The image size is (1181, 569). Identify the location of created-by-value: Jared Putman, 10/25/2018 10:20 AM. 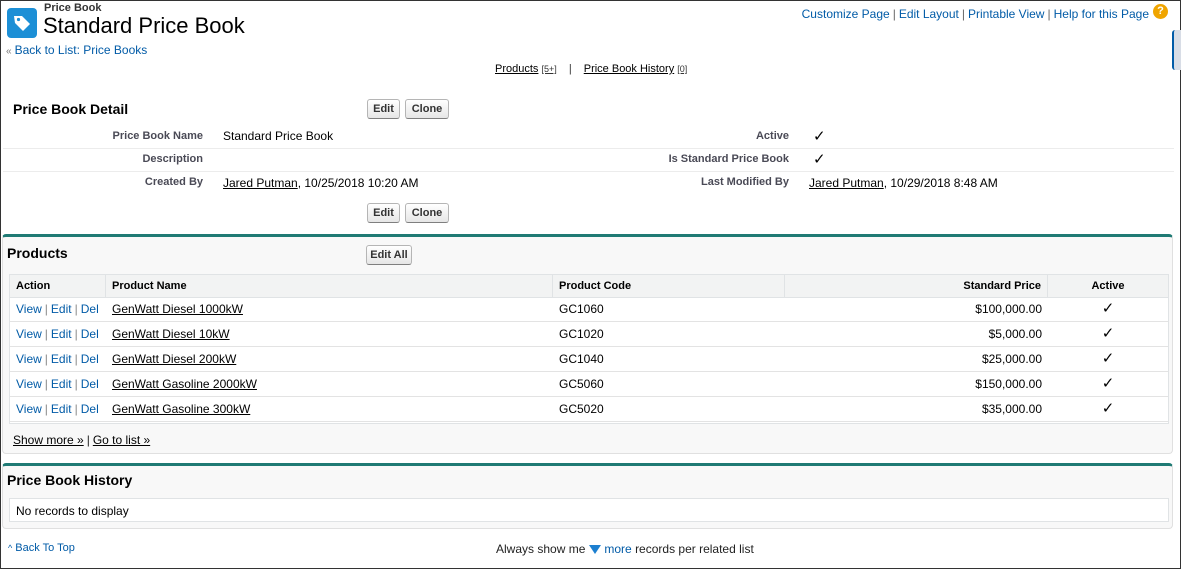
(320, 183).